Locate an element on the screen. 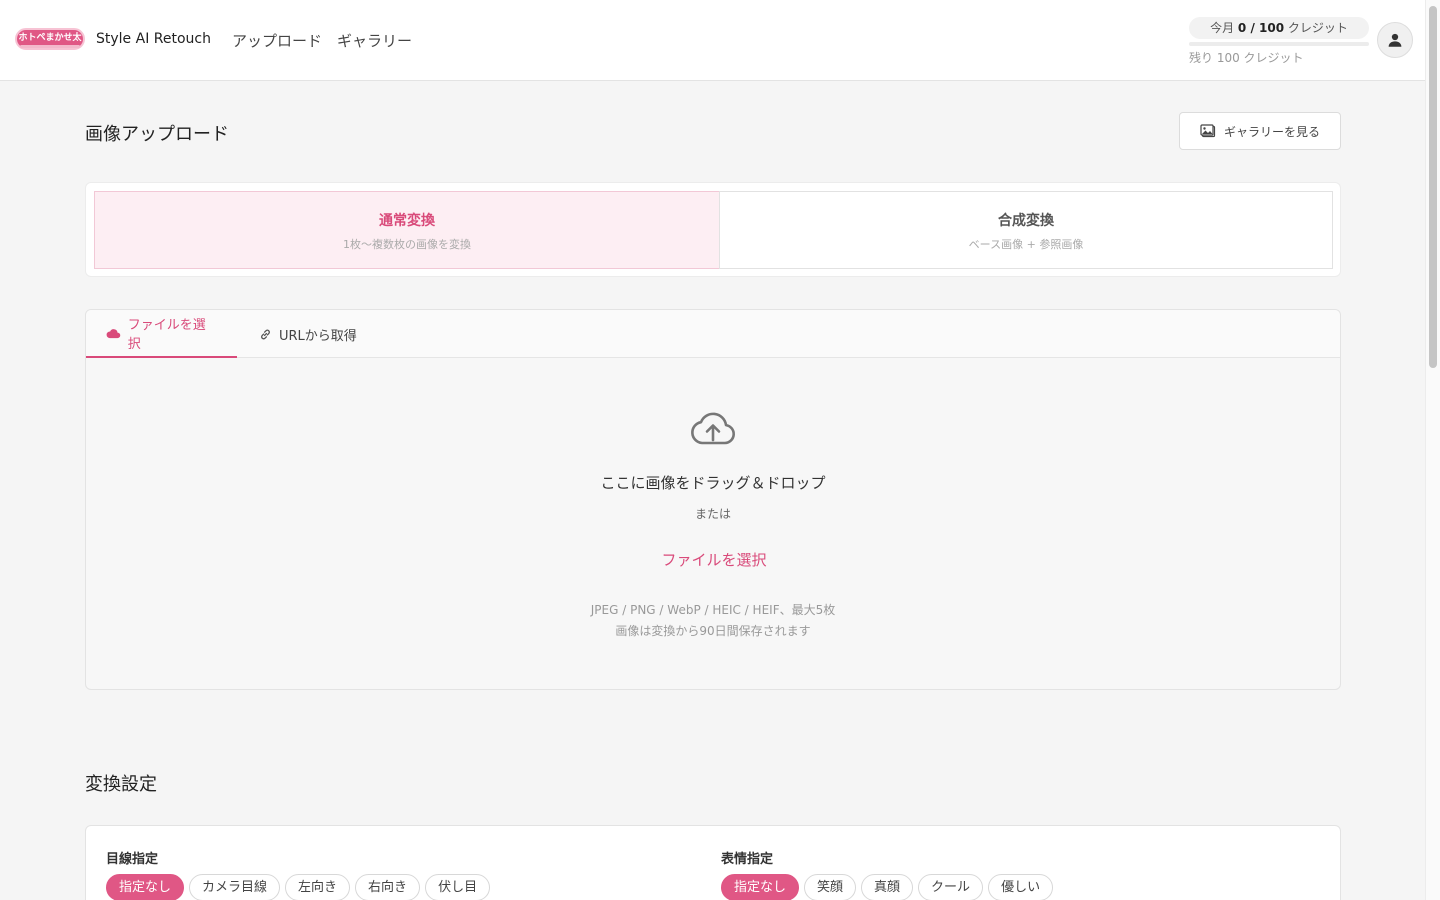 This screenshot has width=1440, height=900. page-scrollbar is located at coordinates (1432, 450).